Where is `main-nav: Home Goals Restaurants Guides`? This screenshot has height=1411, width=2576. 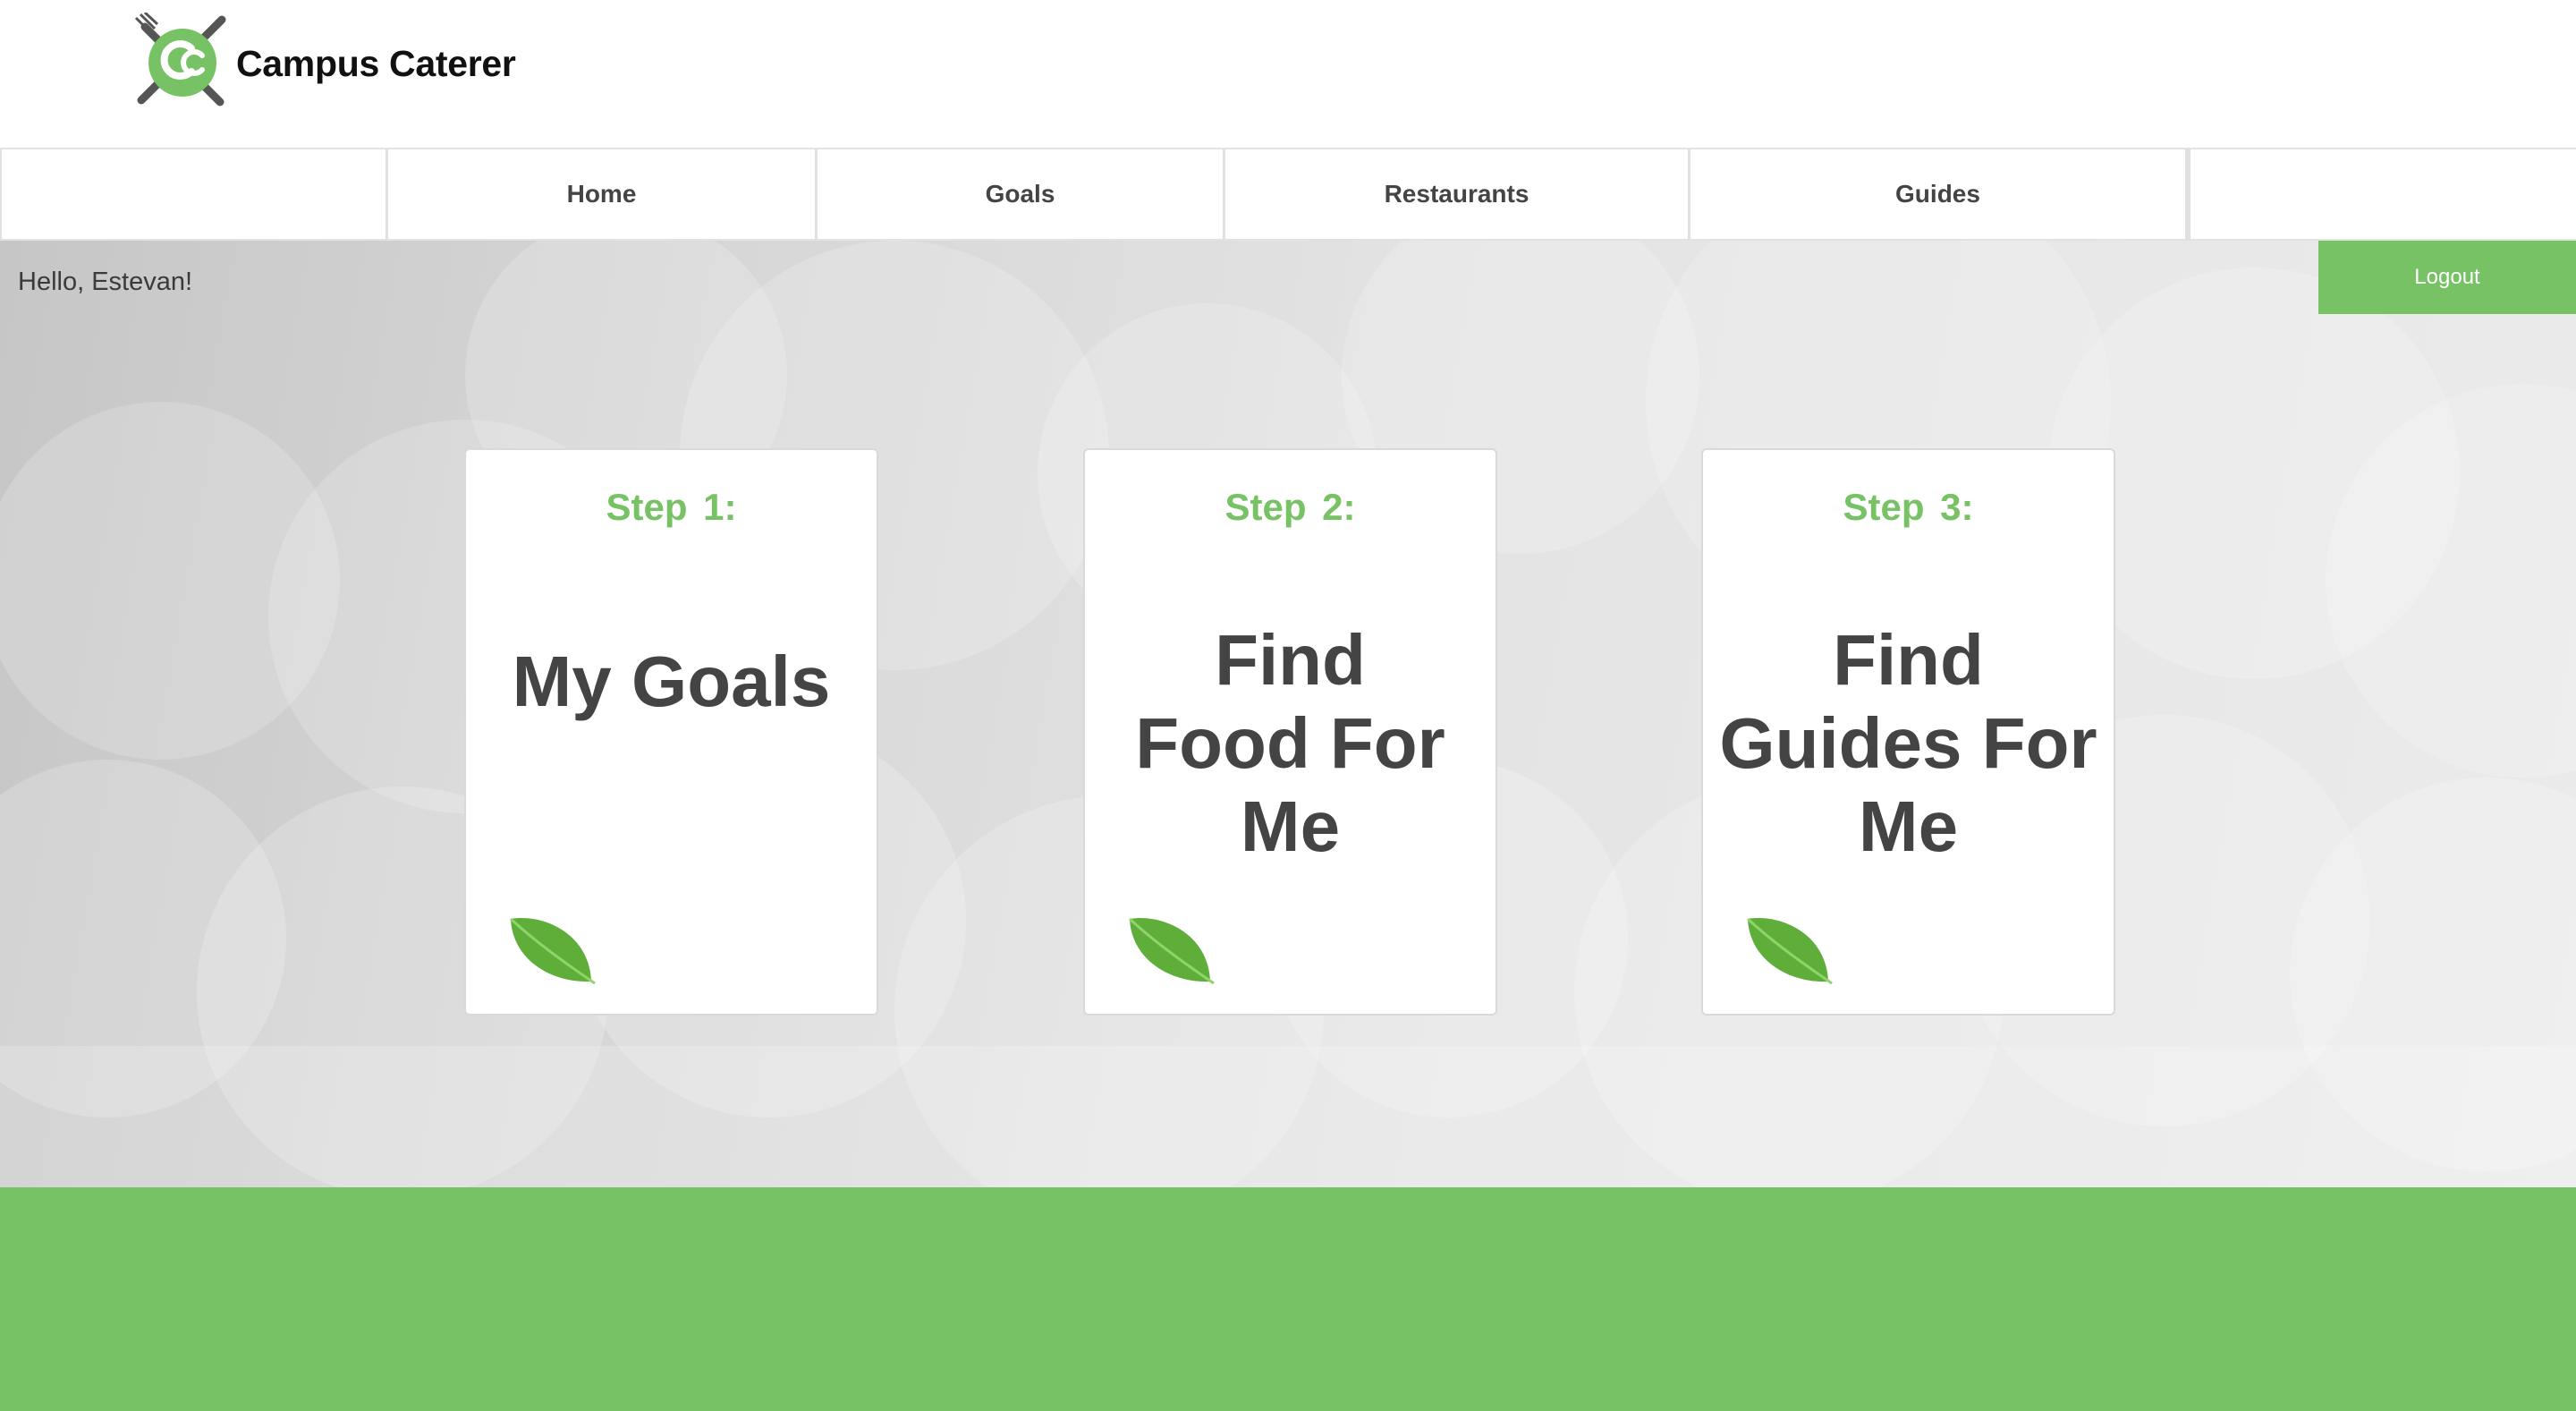 main-nav: Home Goals Restaurants Guides is located at coordinates (1288, 194).